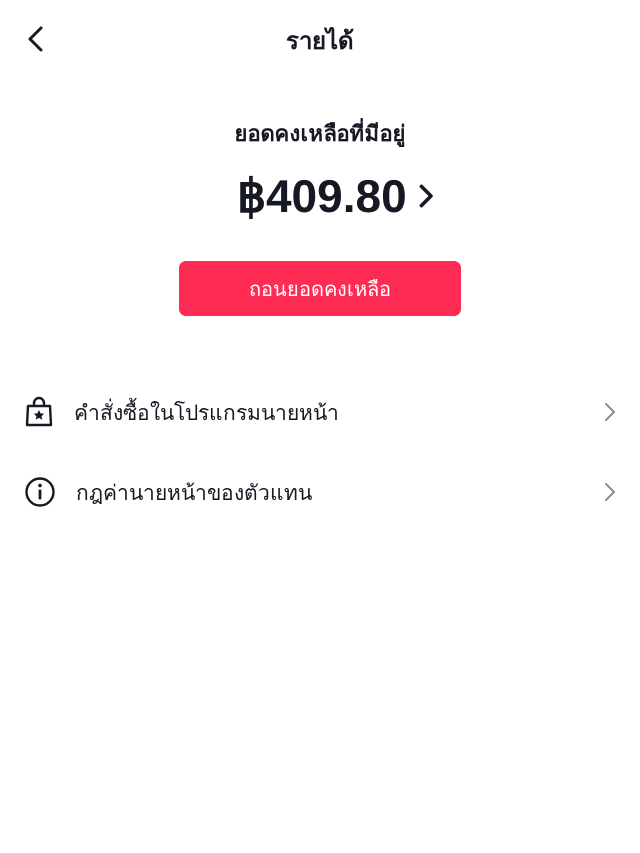 The height and width of the screenshot is (853, 640). Describe the element at coordinates (40, 492) in the screenshot. I see `info-icon` at that location.